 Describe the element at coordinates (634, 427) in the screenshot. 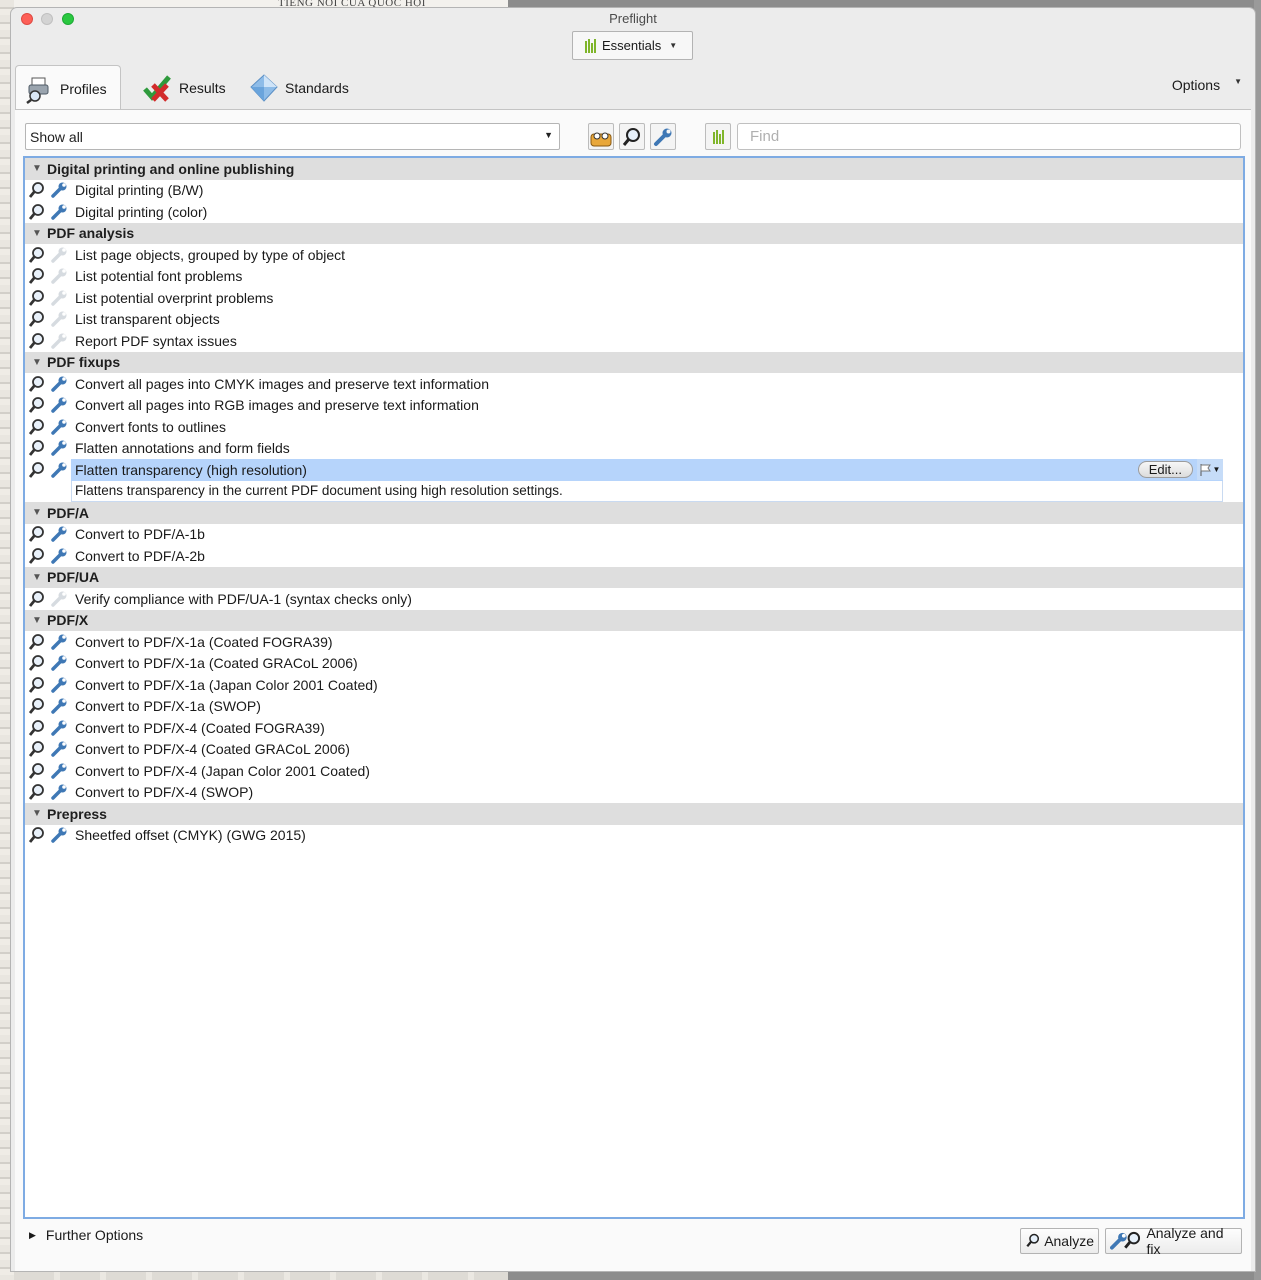

I see `profile-row: Convert fonts to outlines` at that location.